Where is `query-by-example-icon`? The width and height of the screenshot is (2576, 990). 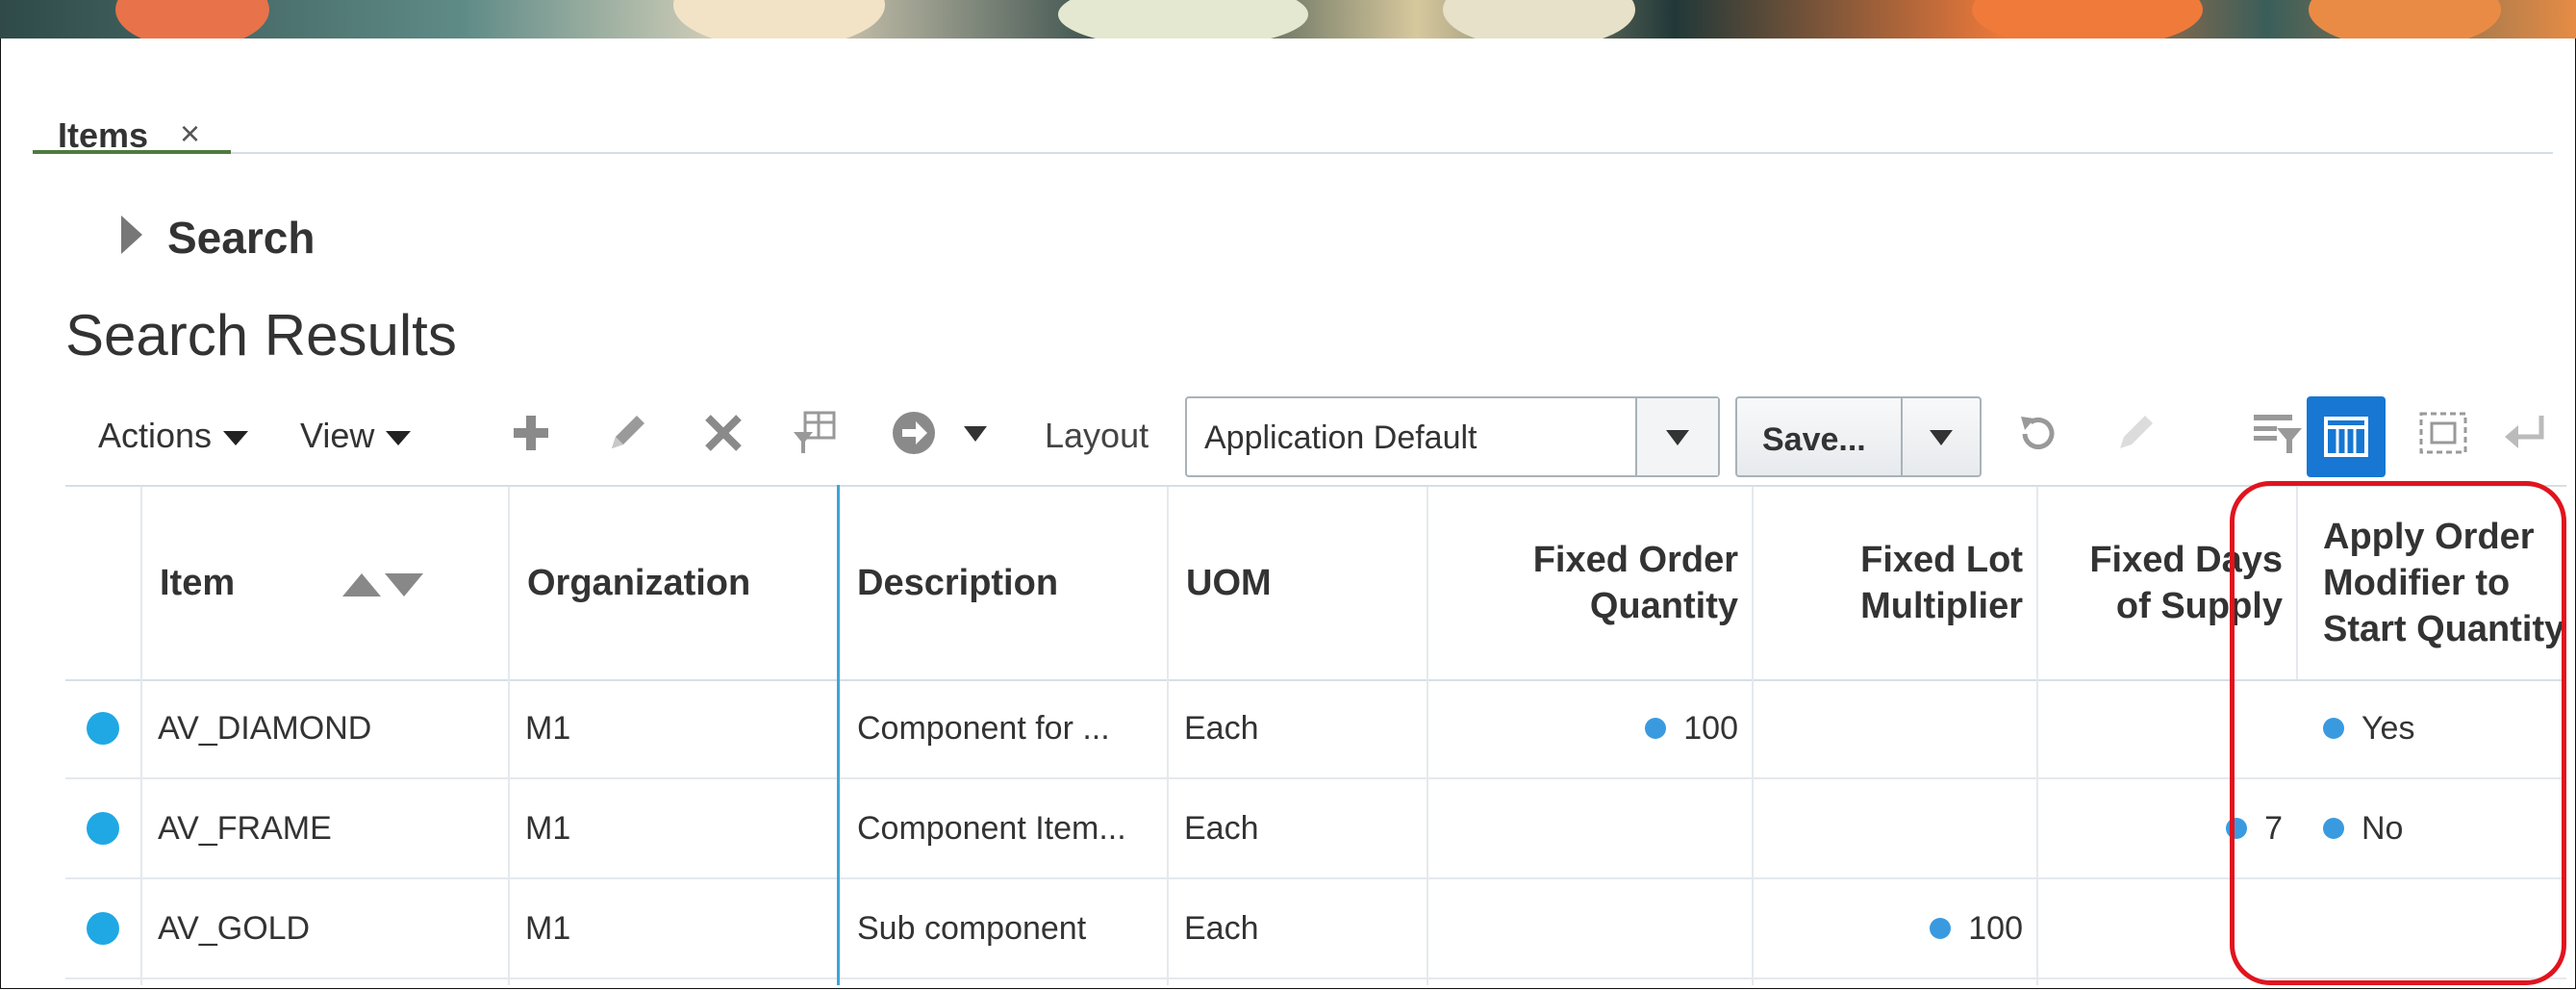 query-by-example-icon is located at coordinates (816, 433).